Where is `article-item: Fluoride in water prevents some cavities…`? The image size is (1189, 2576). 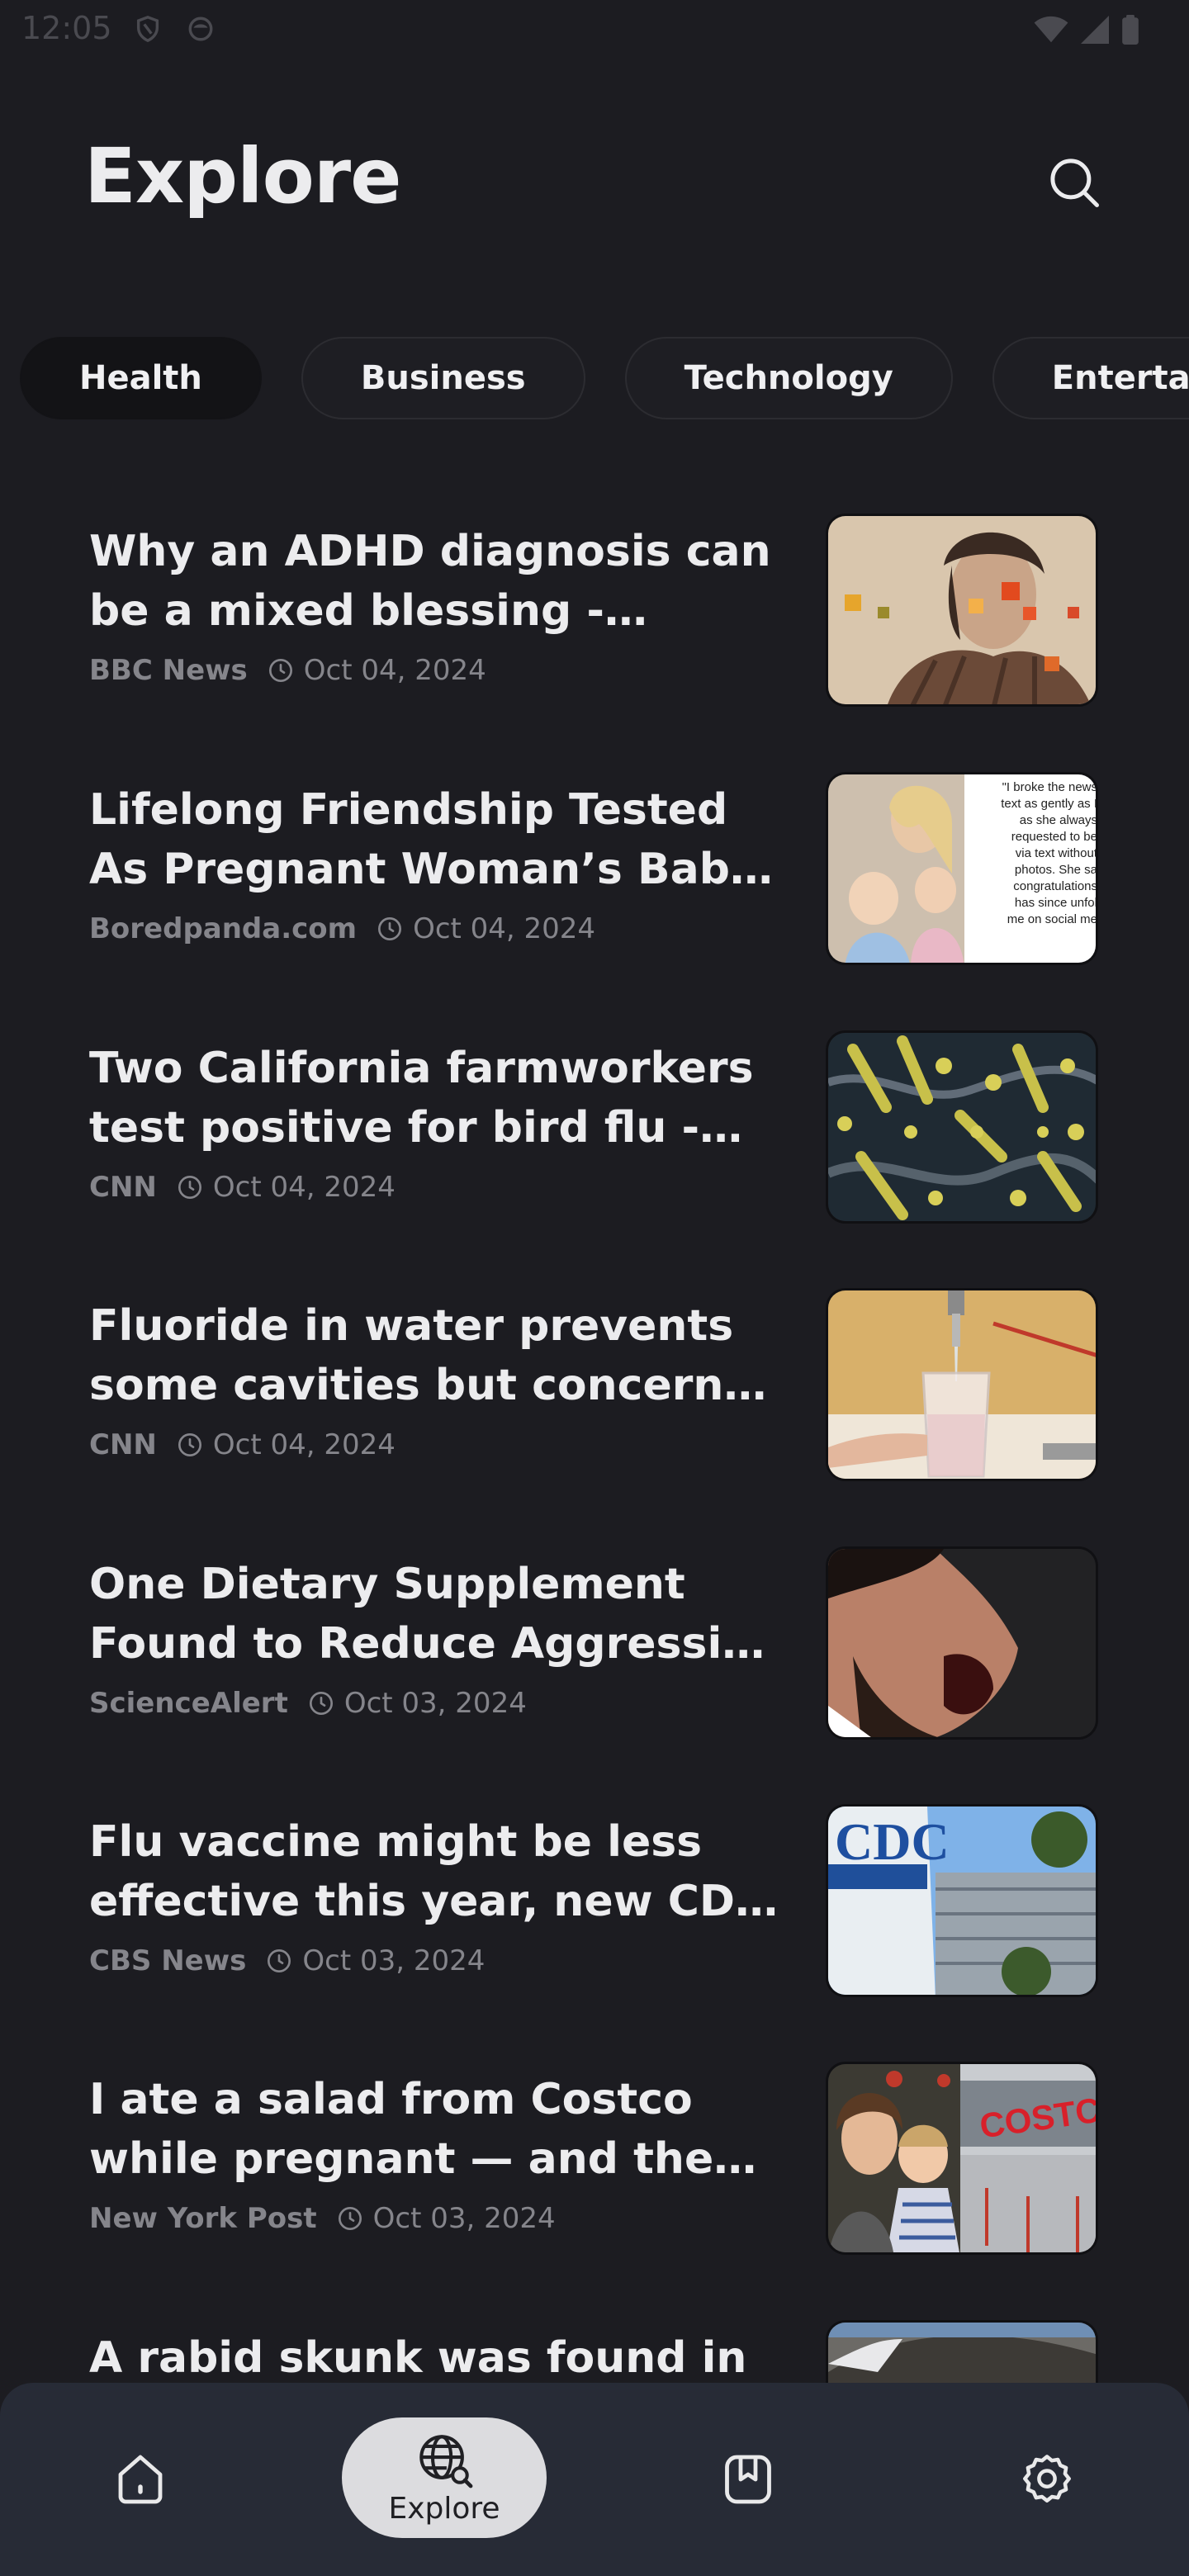
article-item: Fluoride in water prevents some cavities… is located at coordinates (594, 1387).